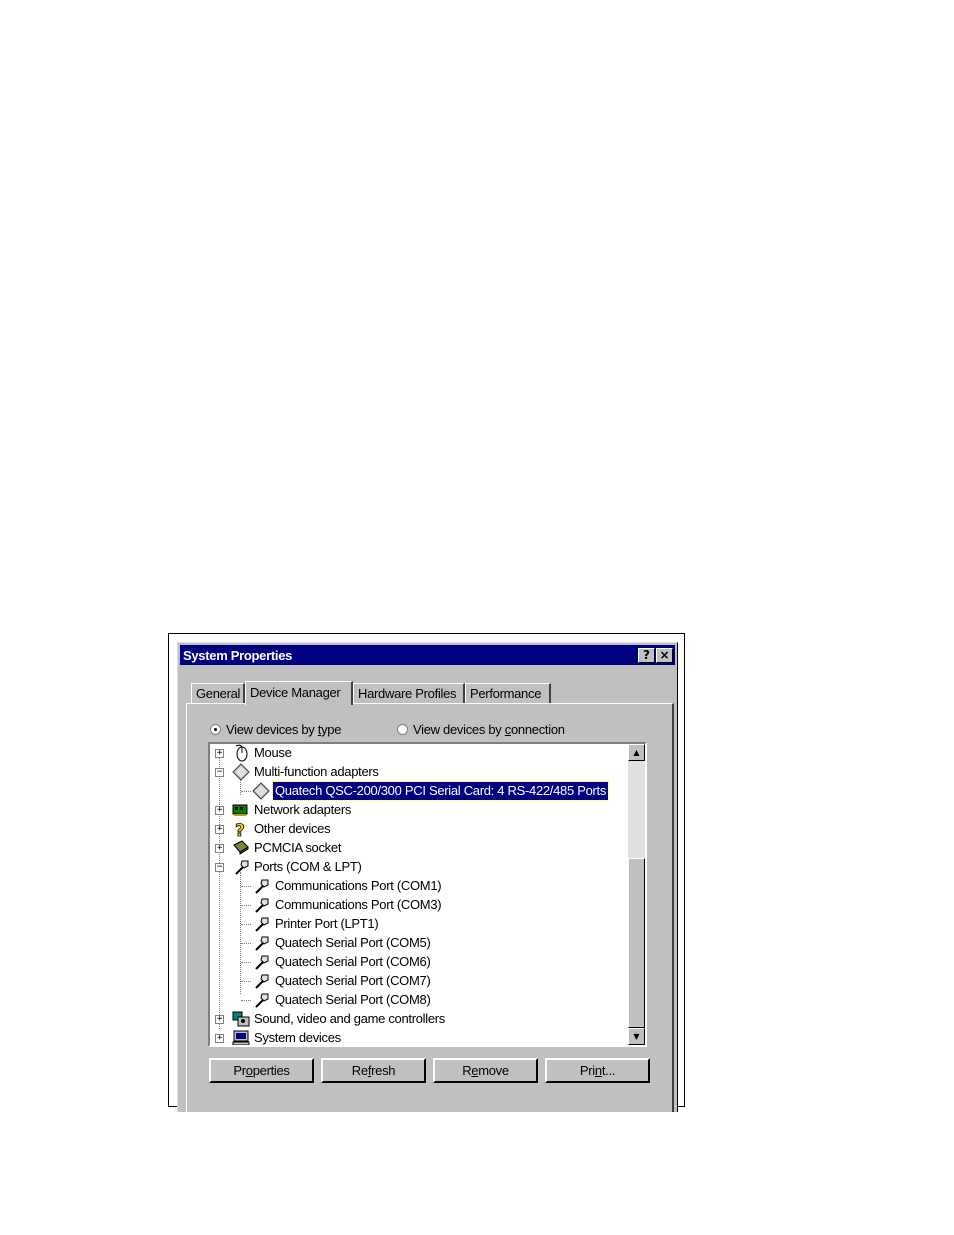 This screenshot has height=1235, width=954. I want to click on scroll-down-arrow-icon: ▼, so click(636, 1036).